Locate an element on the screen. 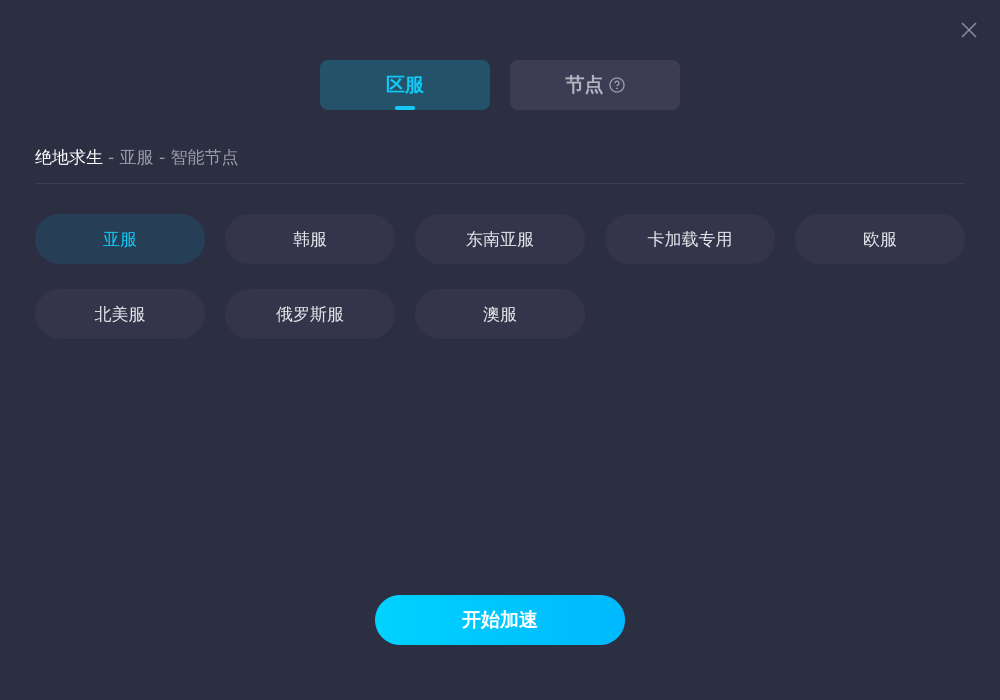 This screenshot has width=1000, height=700. breadcrumb-trail: - 亚服 - 智能节点 is located at coordinates (173, 158).